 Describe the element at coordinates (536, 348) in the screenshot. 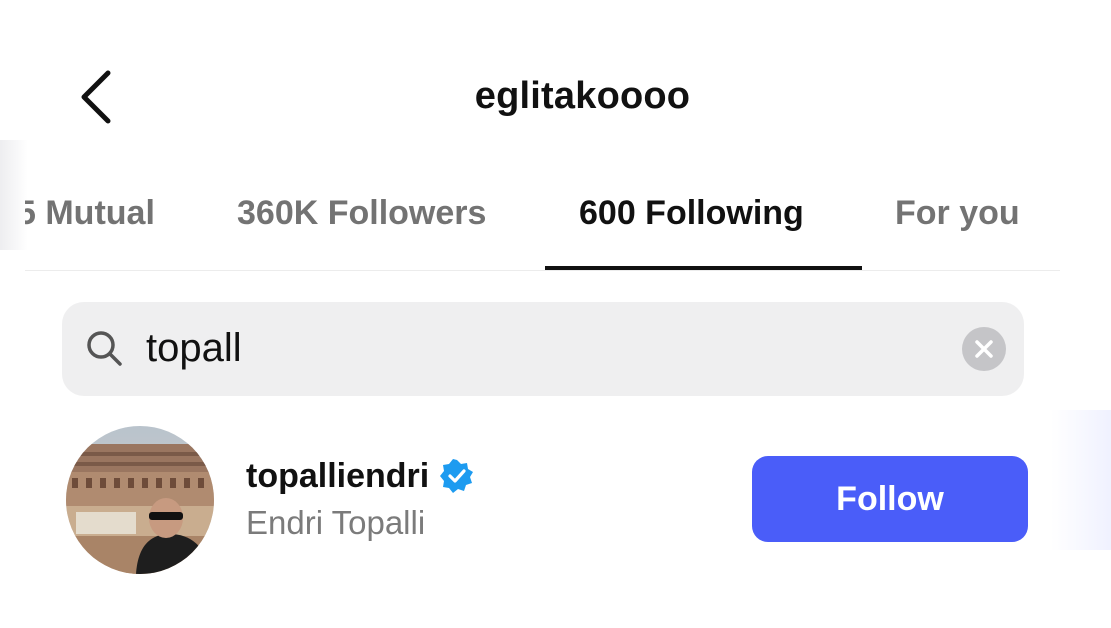

I see `search-input` at that location.